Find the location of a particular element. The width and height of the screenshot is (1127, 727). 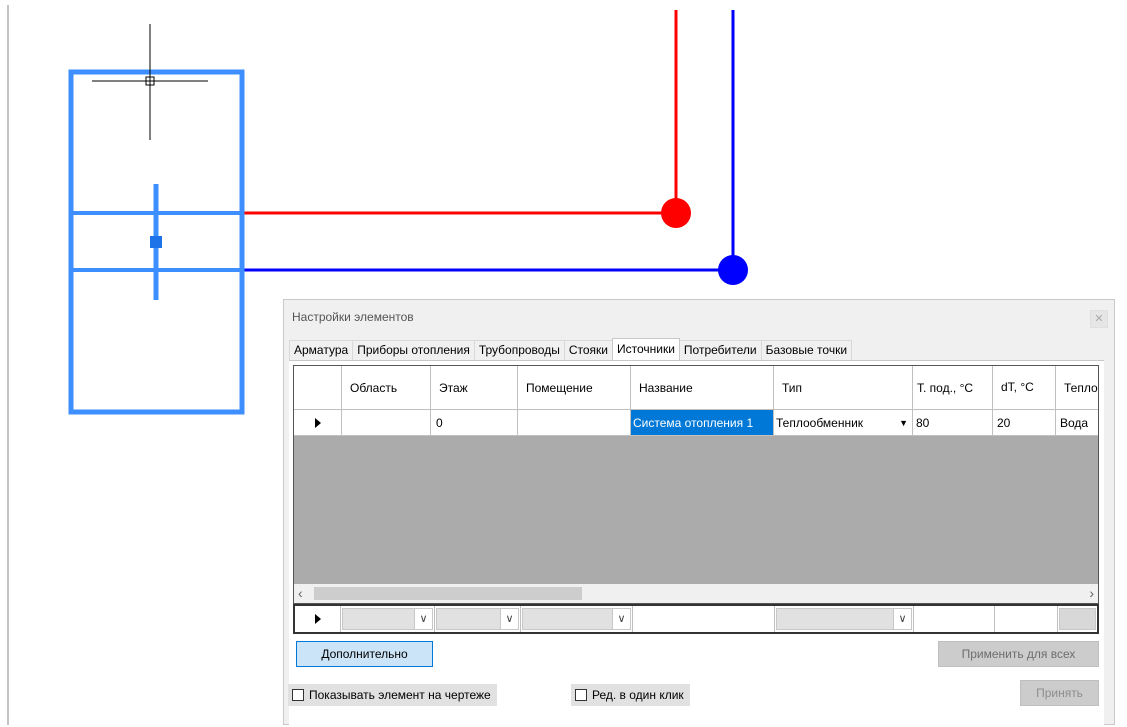

cell-carrier: Вода is located at coordinates (1077, 423).